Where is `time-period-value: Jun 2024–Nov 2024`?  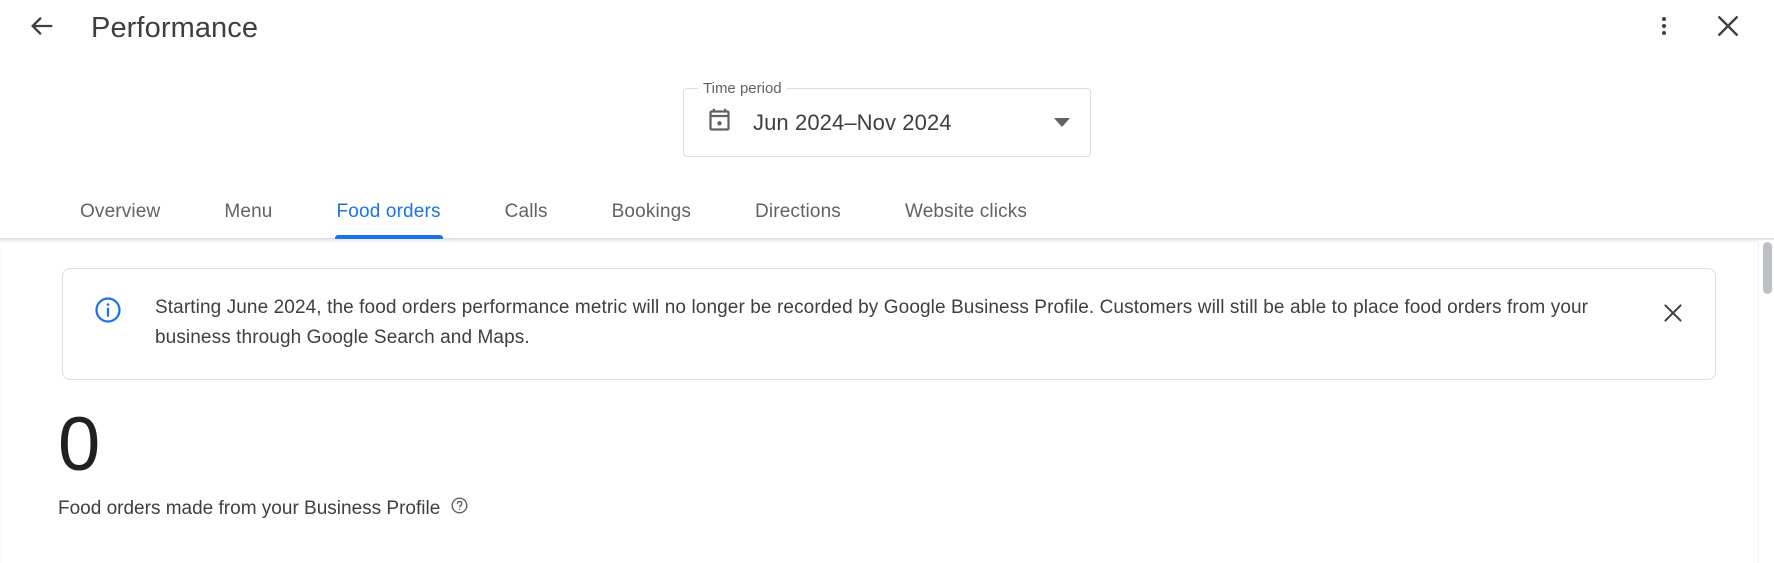 time-period-value: Jun 2024–Nov 2024 is located at coordinates (852, 122).